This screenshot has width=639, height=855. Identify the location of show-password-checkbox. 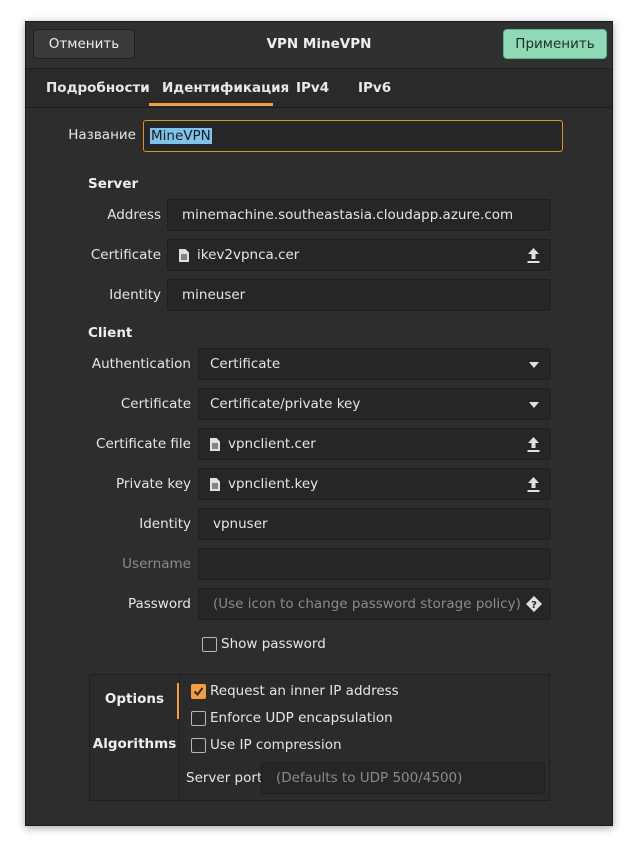
(209, 644).